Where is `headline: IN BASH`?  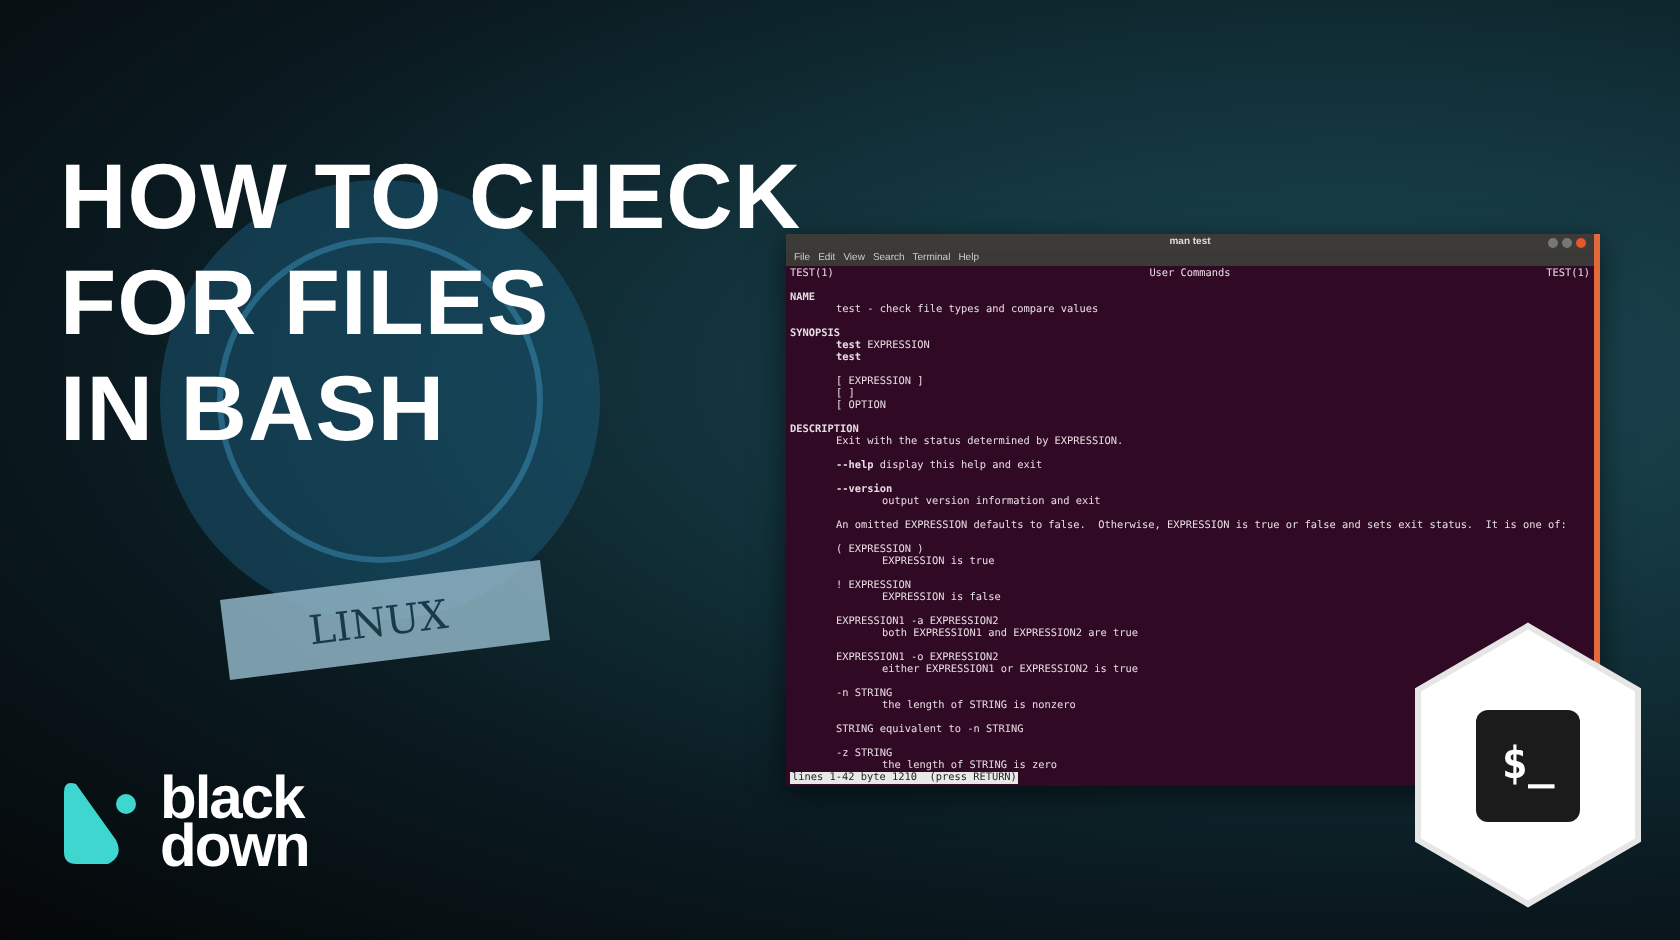 headline: IN BASH is located at coordinates (253, 409).